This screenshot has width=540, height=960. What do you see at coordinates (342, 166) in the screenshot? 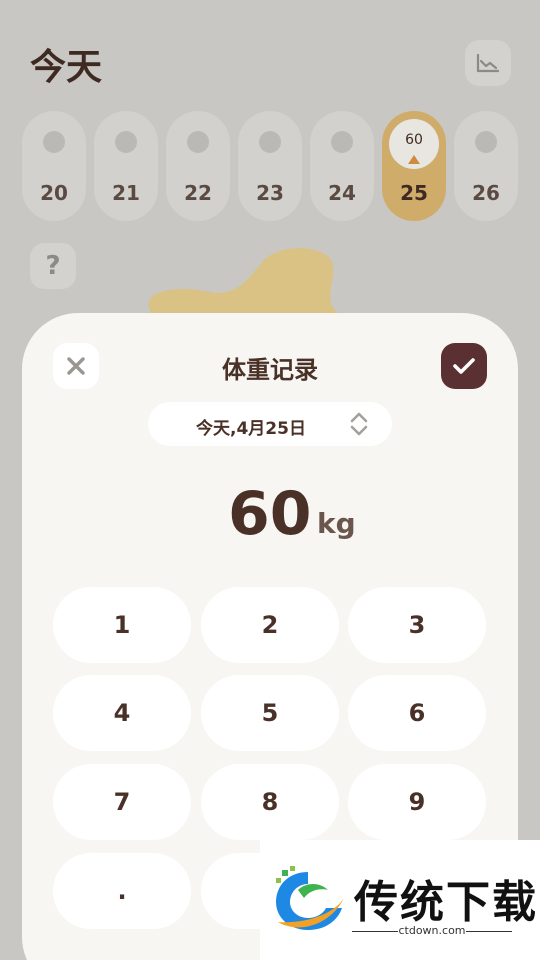
I see `day-24: 24` at bounding box center [342, 166].